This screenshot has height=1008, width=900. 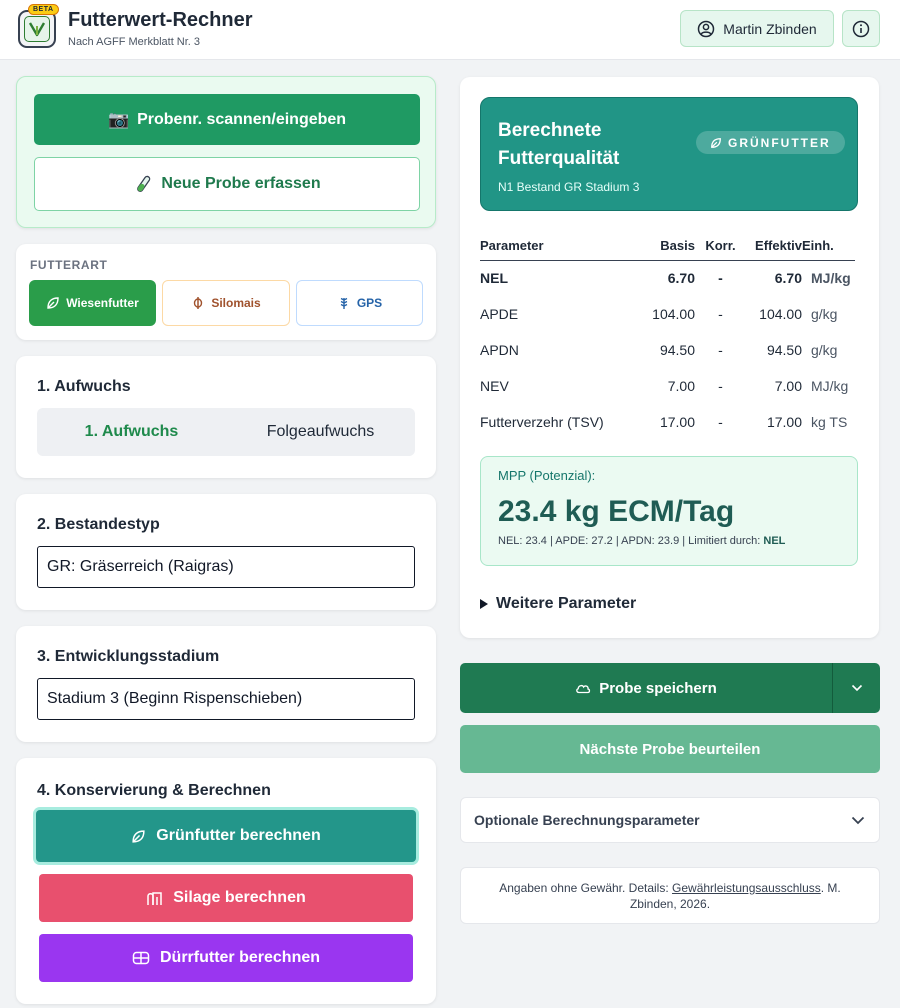 What do you see at coordinates (720, 246) in the screenshot?
I see `column-header: Korr.` at bounding box center [720, 246].